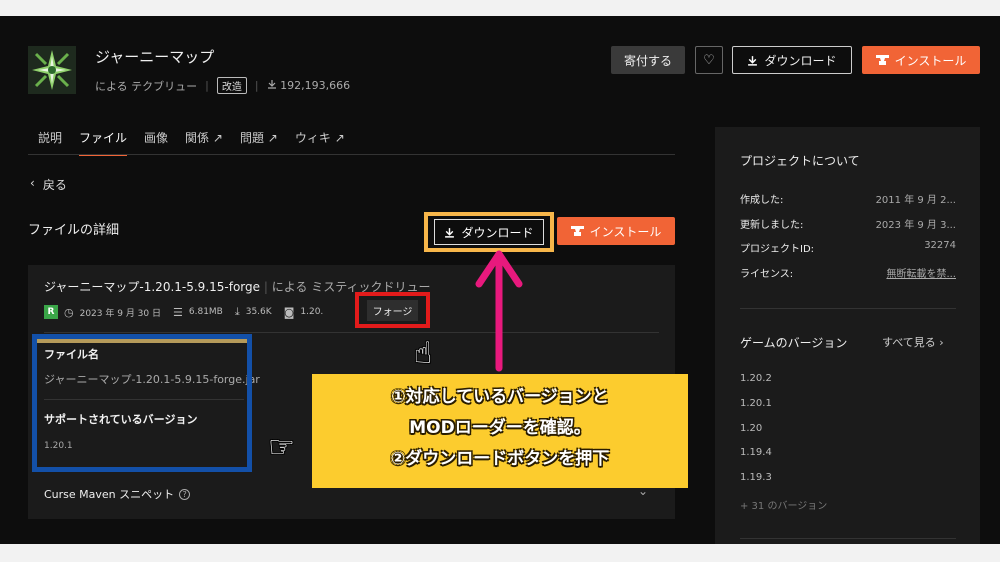  What do you see at coordinates (197, 138) in the screenshot?
I see `tab-relations-label: 関係` at bounding box center [197, 138].